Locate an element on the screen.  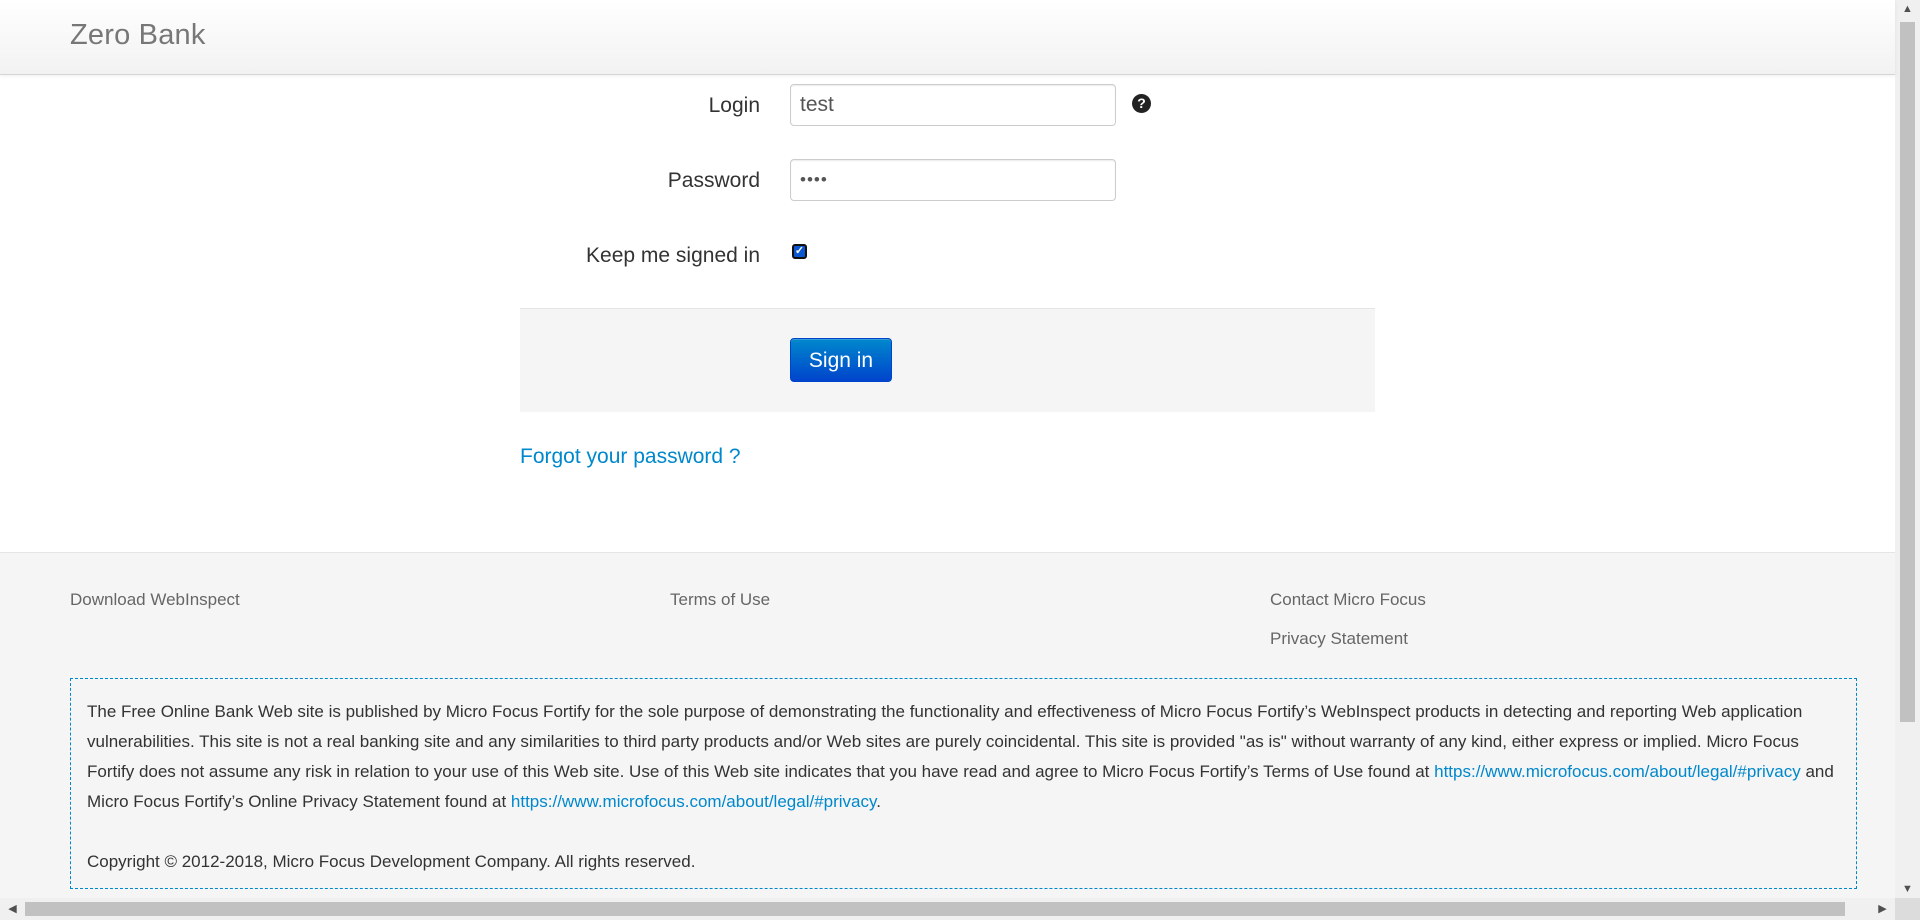
forgot-password-link: Forgot your password ? is located at coordinates (630, 457).